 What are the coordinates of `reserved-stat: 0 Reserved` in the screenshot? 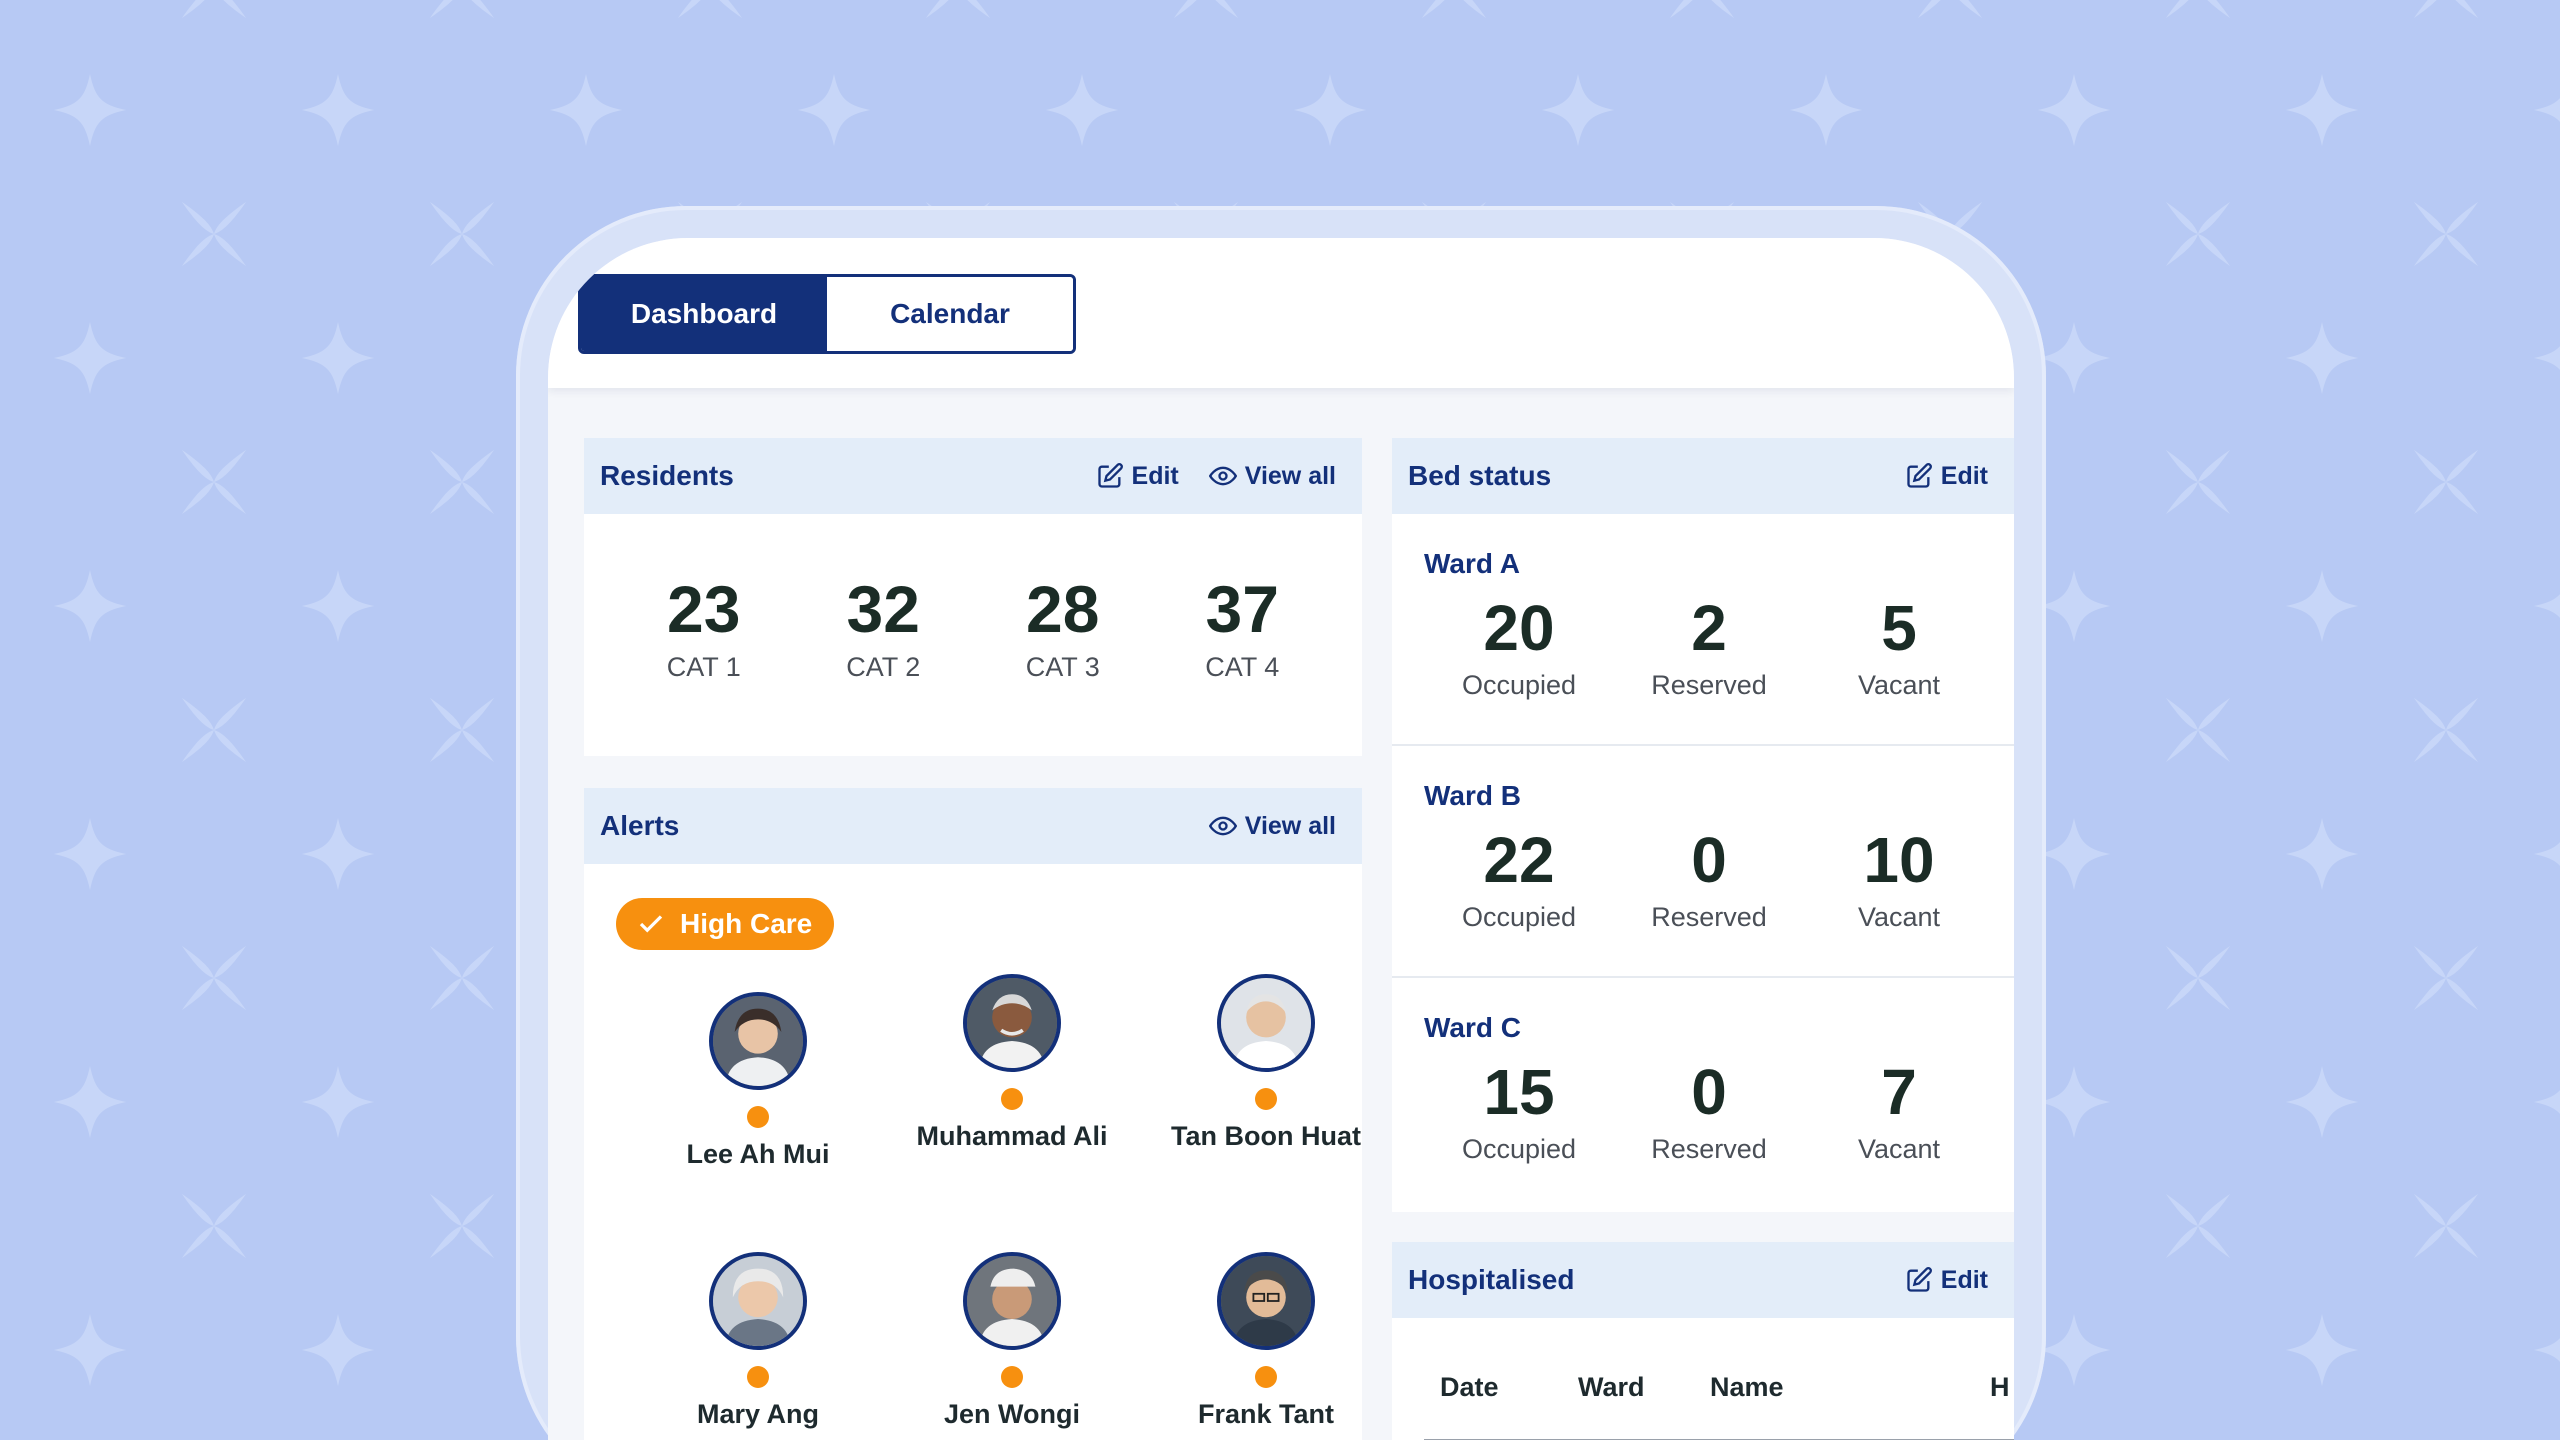 It's located at (1709, 1112).